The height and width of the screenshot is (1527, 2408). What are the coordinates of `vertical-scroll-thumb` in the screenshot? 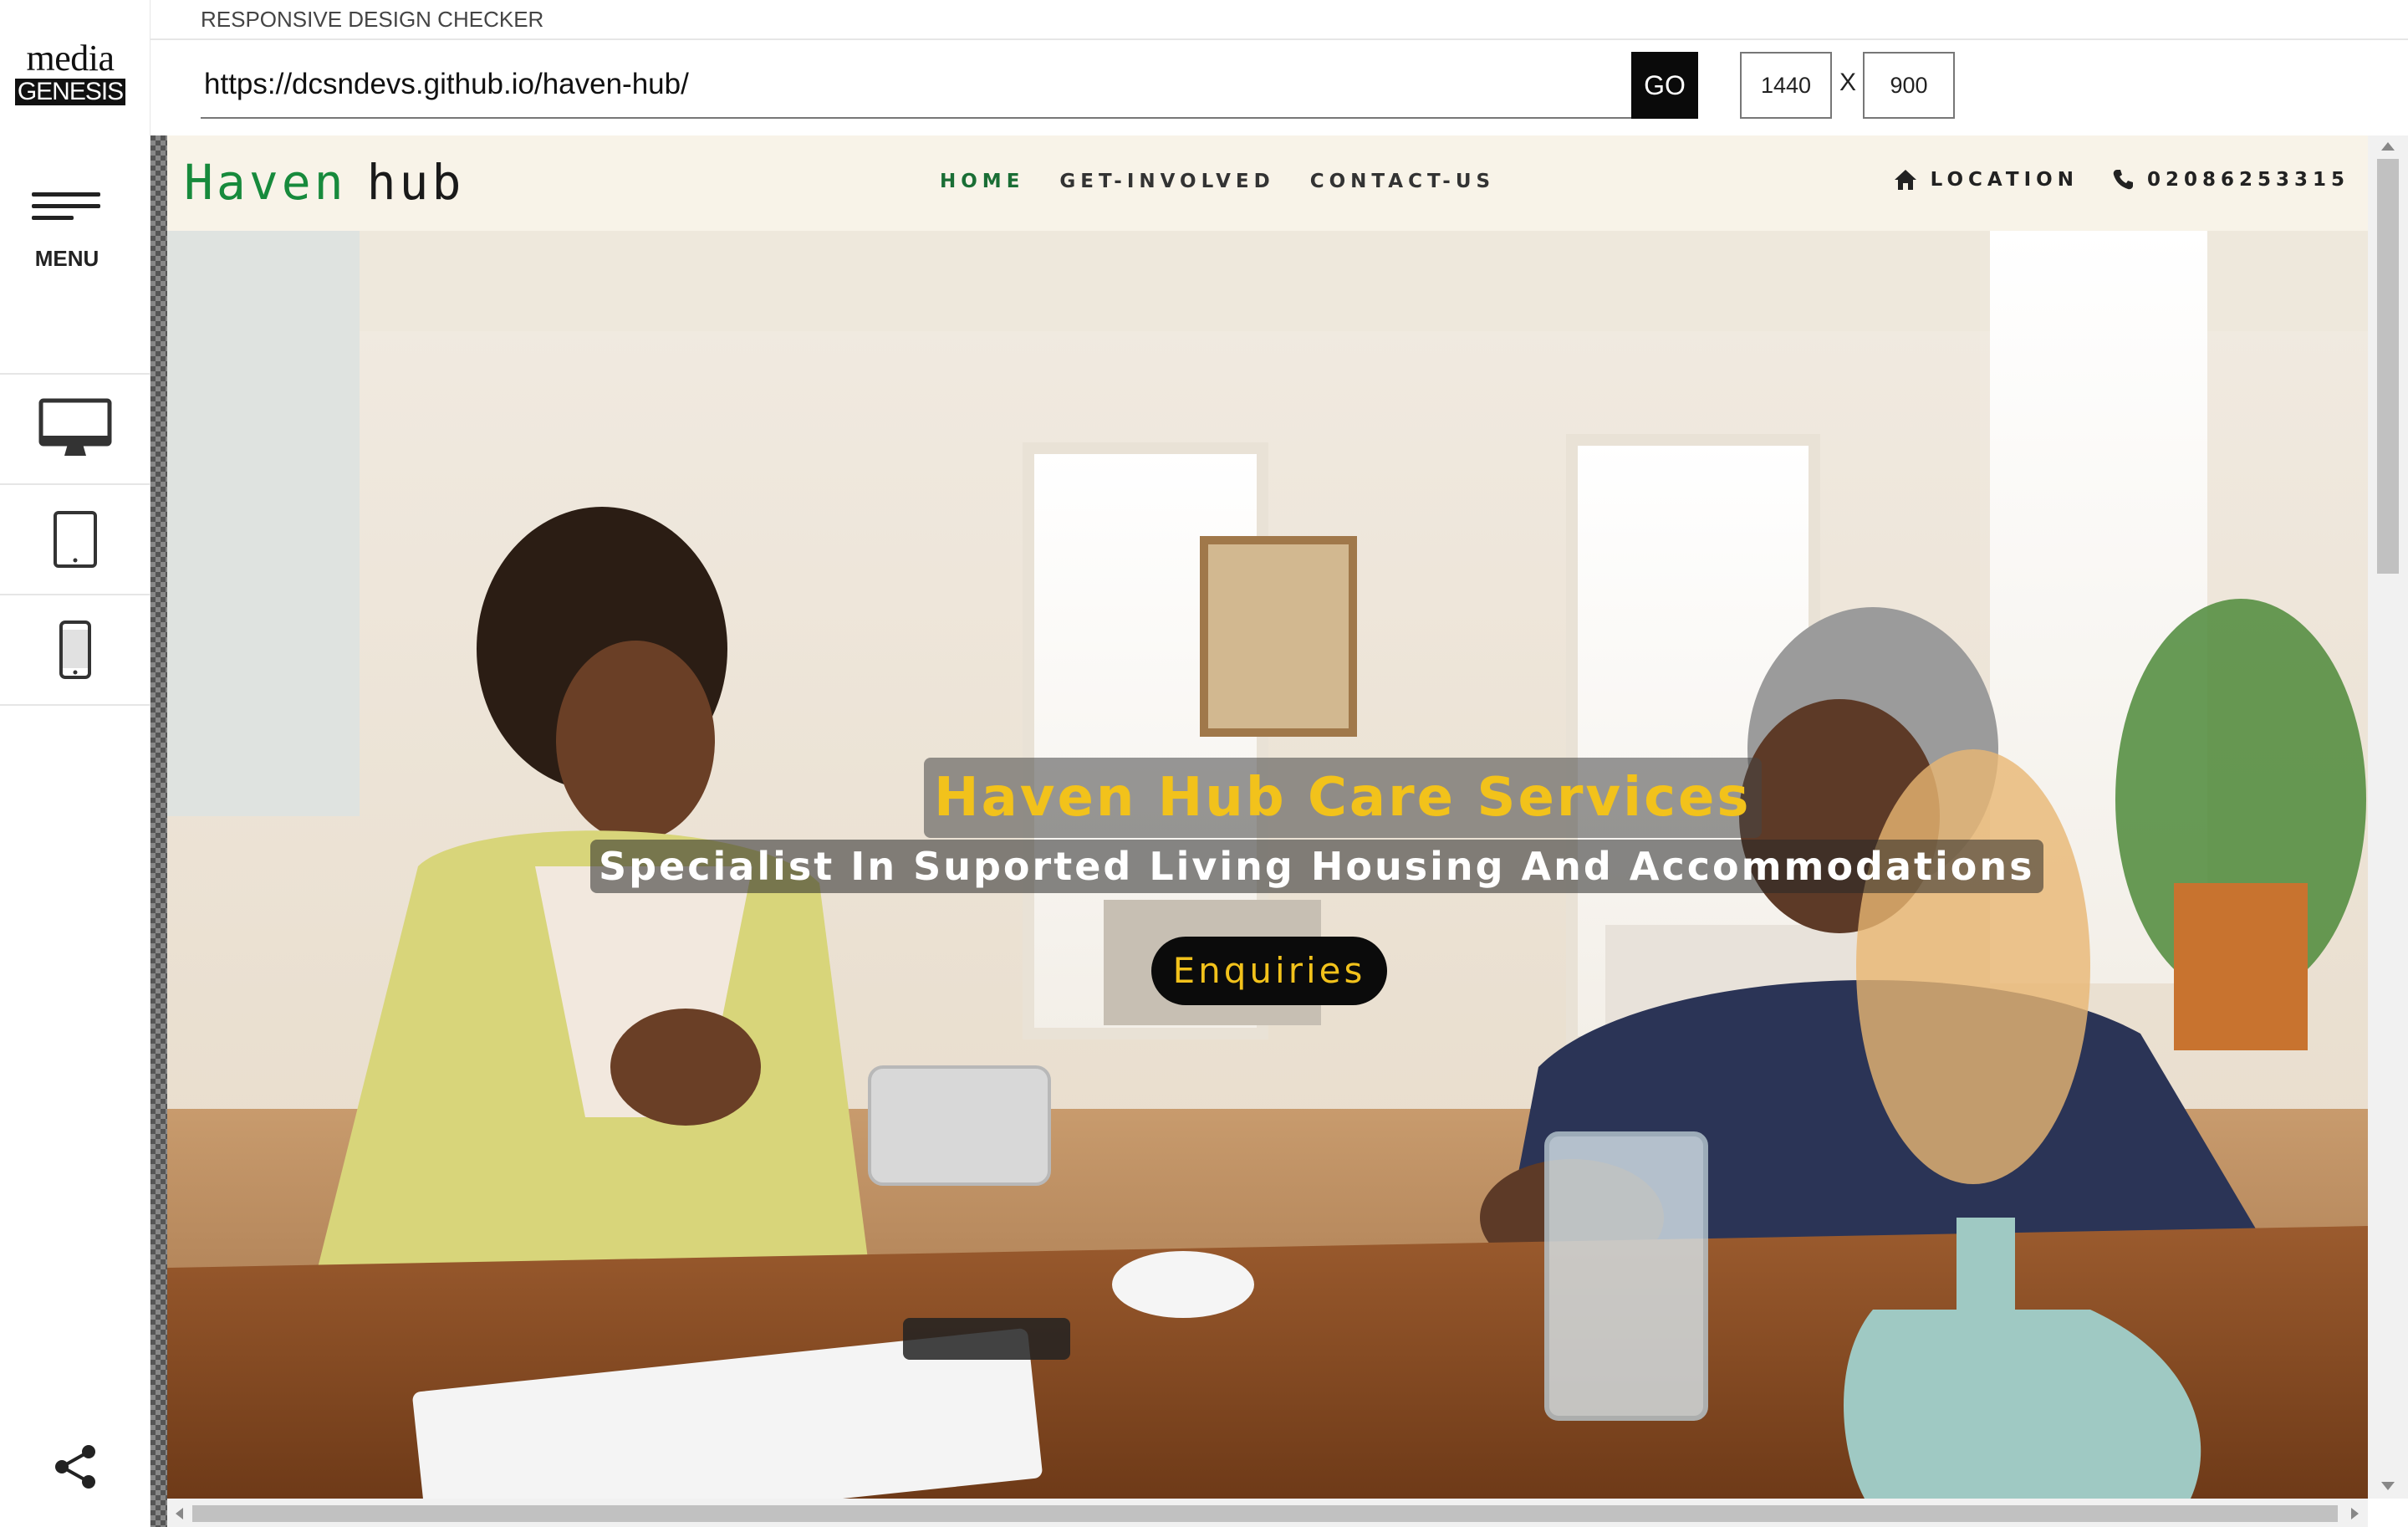 It's located at (2388, 367).